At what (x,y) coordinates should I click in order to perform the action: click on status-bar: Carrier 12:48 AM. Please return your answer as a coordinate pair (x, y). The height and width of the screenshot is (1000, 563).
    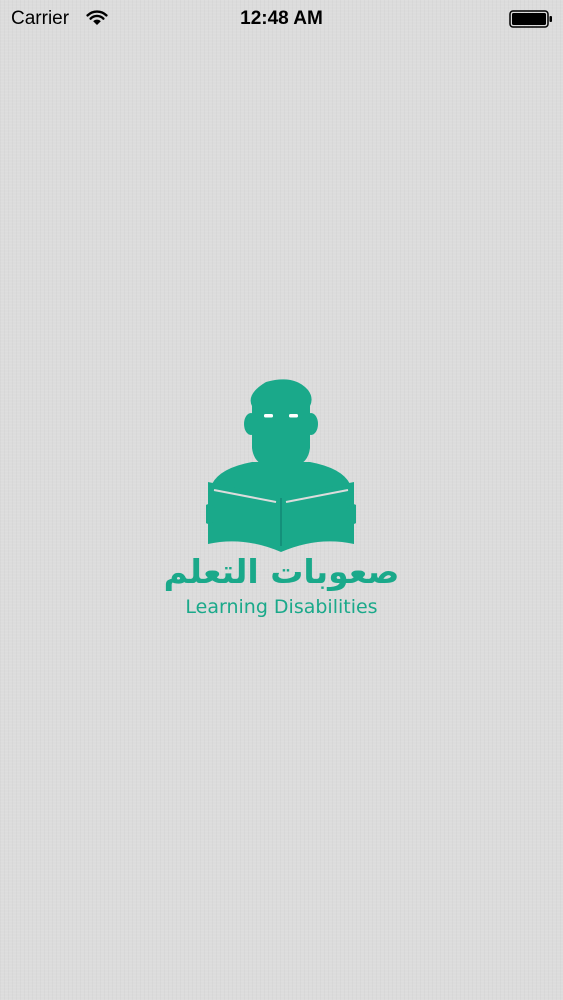
    Looking at the image, I should click on (281, 19).